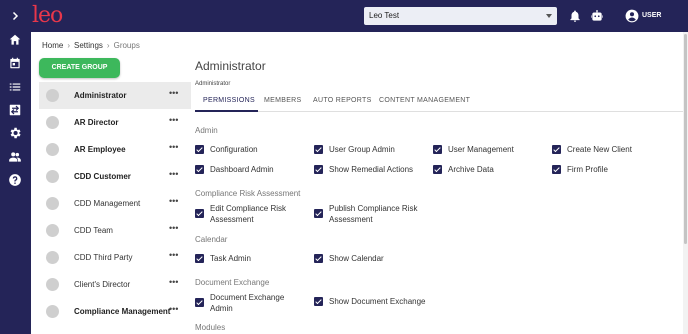  What do you see at coordinates (100, 149) in the screenshot?
I see `group-name: AR Employee` at bounding box center [100, 149].